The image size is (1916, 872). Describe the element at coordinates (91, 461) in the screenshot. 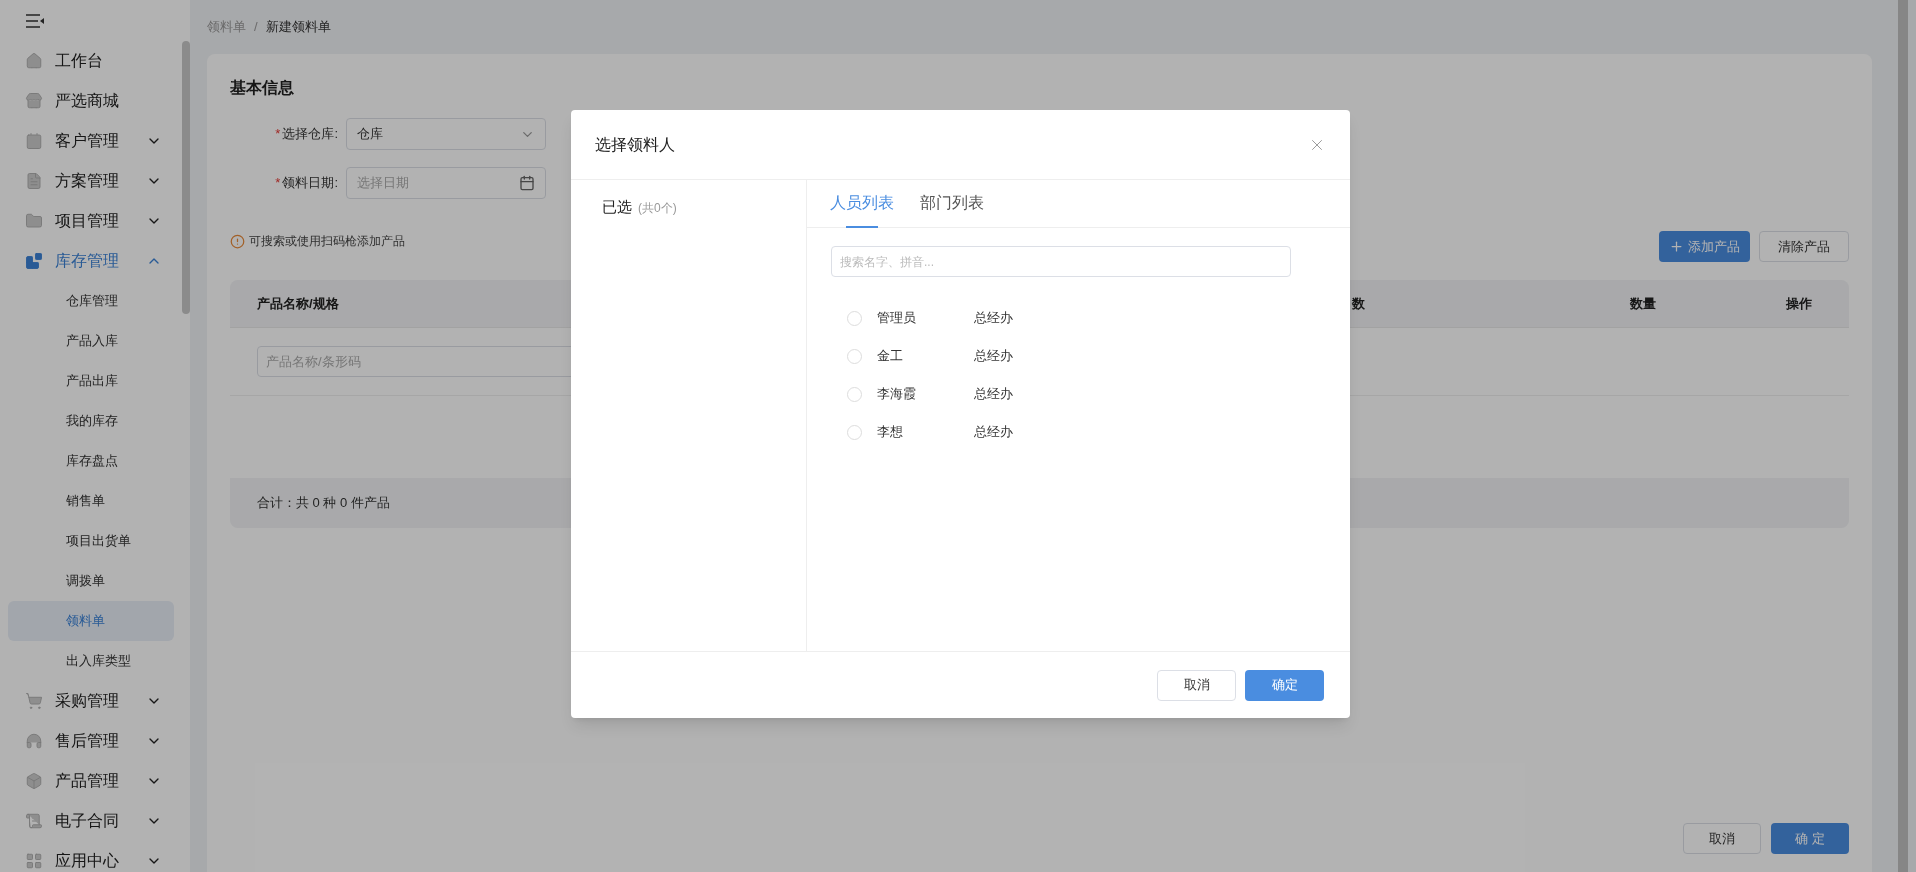

I see `submenu-item: 库存盘点` at that location.